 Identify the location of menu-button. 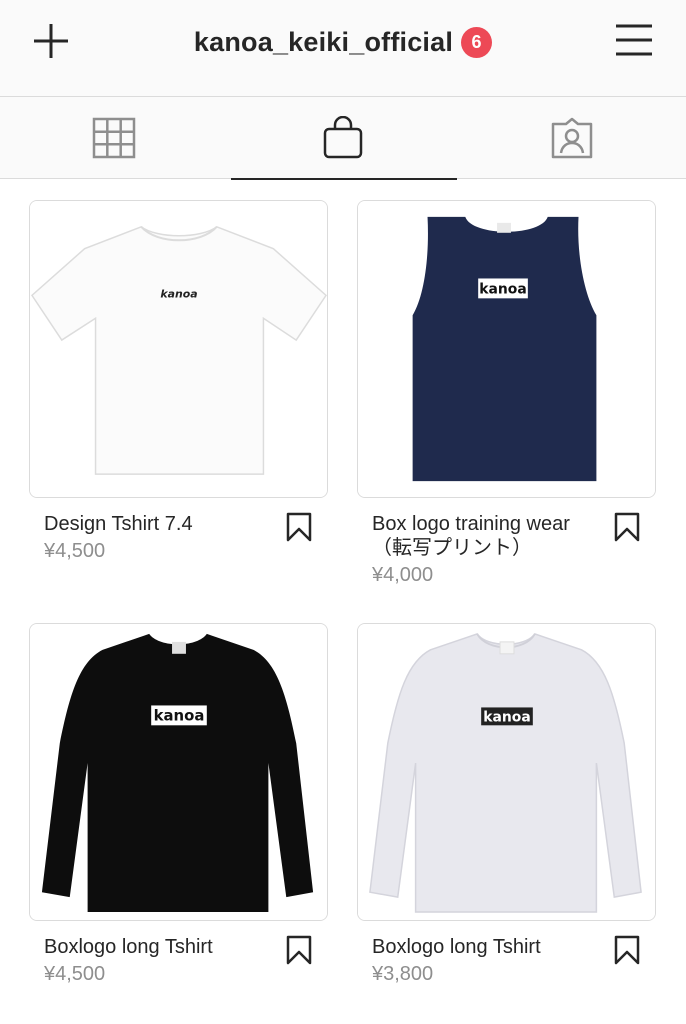
(634, 40).